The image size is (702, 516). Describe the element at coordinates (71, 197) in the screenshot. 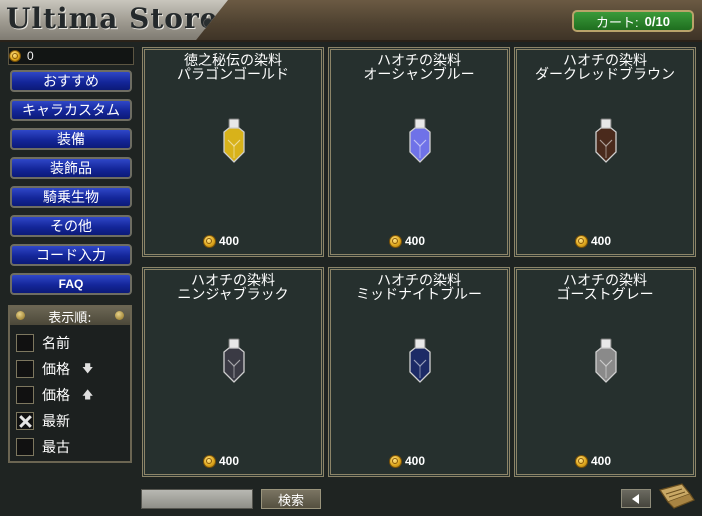

I see `menu-mounts-button: 騎乗生物` at that location.